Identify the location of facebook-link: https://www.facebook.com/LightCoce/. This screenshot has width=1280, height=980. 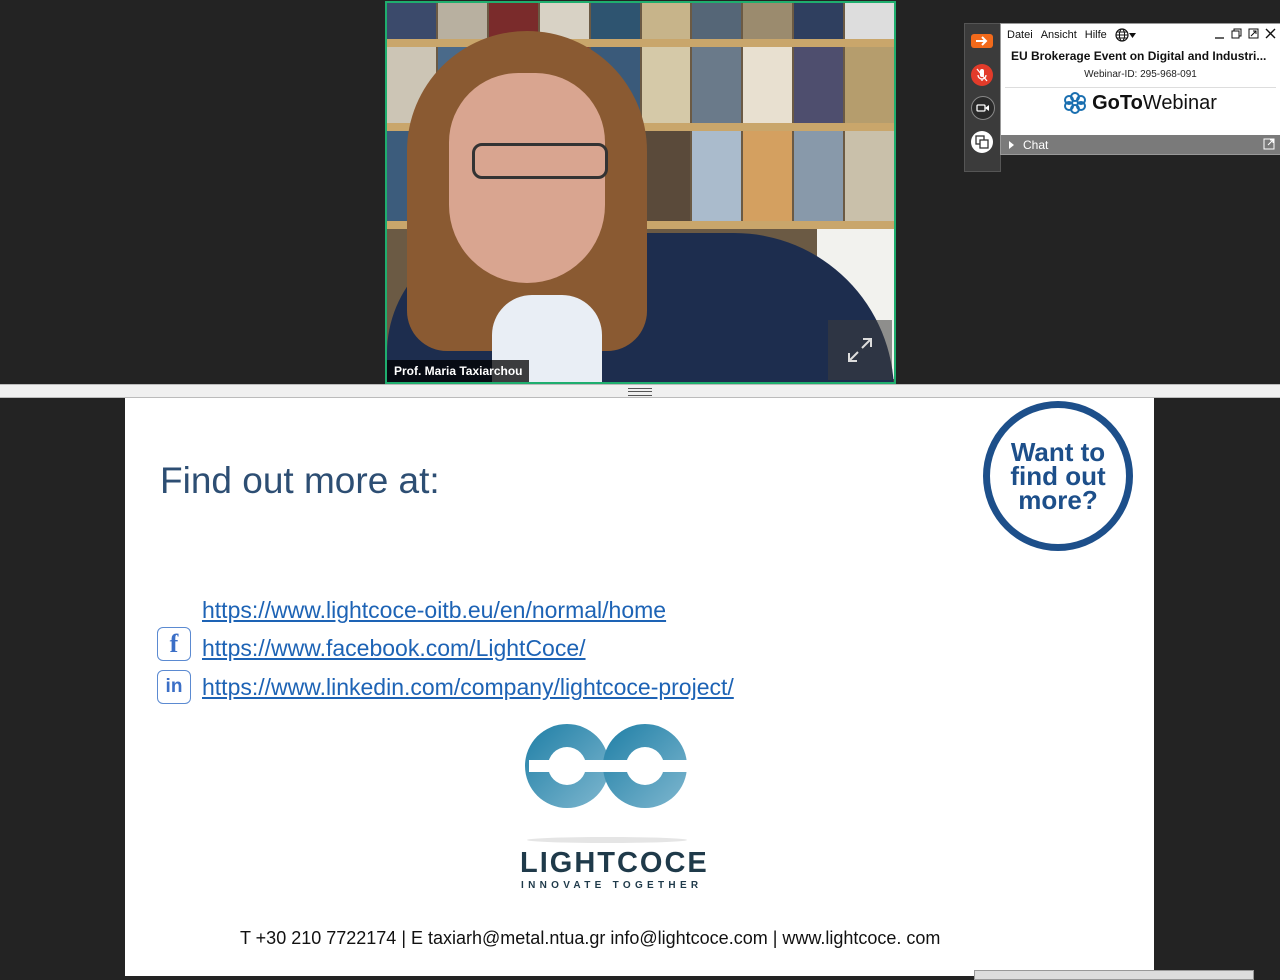
(394, 648).